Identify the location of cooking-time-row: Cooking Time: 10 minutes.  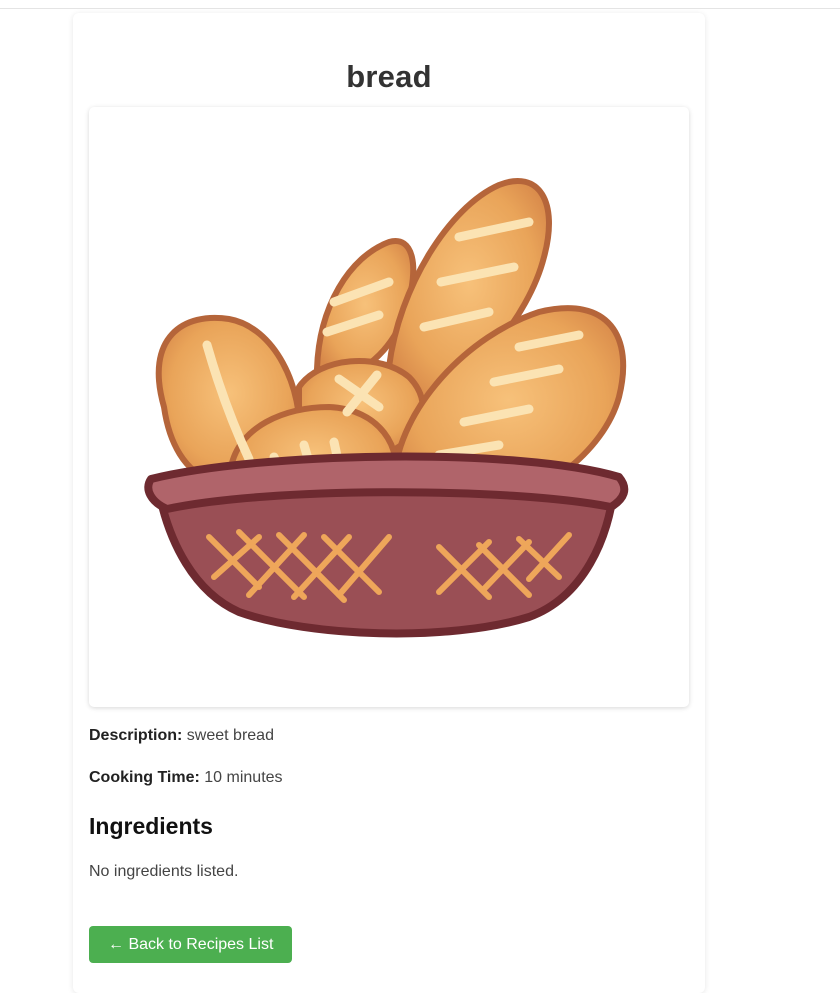
(186, 778).